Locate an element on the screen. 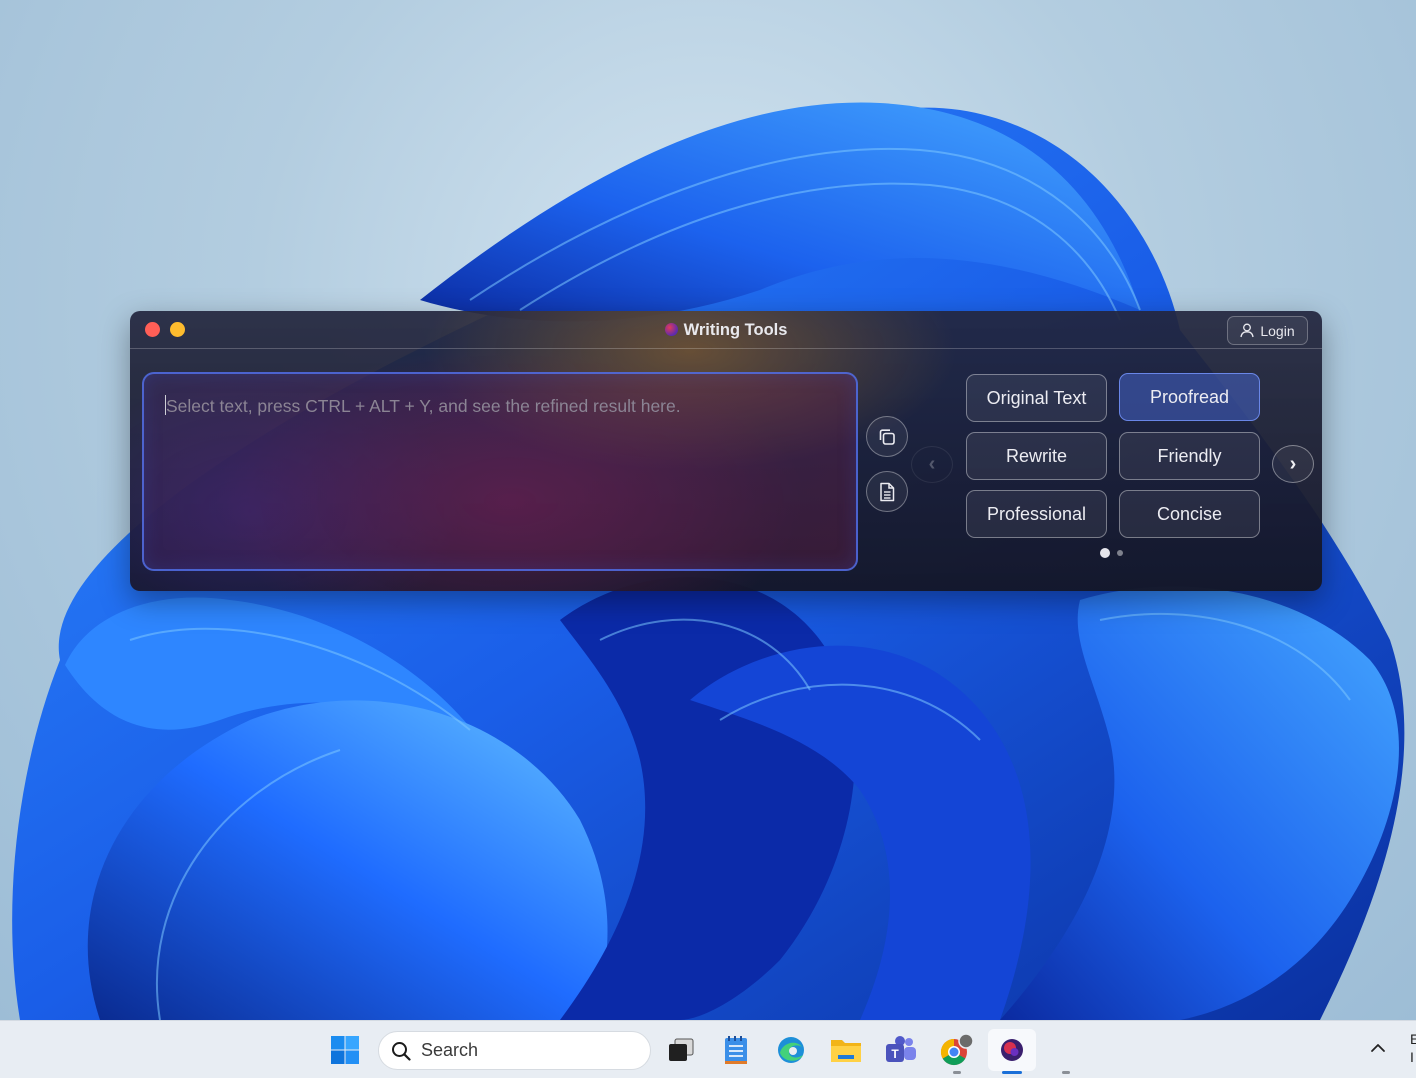  running-indicator is located at coordinates (1066, 1072).